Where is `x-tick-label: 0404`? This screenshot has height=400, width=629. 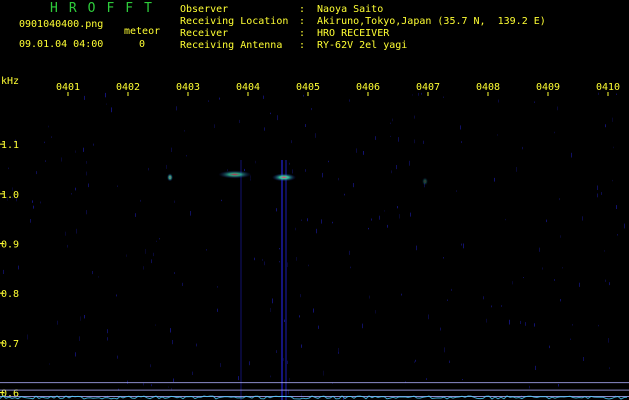
x-tick-label: 0404 is located at coordinates (248, 87).